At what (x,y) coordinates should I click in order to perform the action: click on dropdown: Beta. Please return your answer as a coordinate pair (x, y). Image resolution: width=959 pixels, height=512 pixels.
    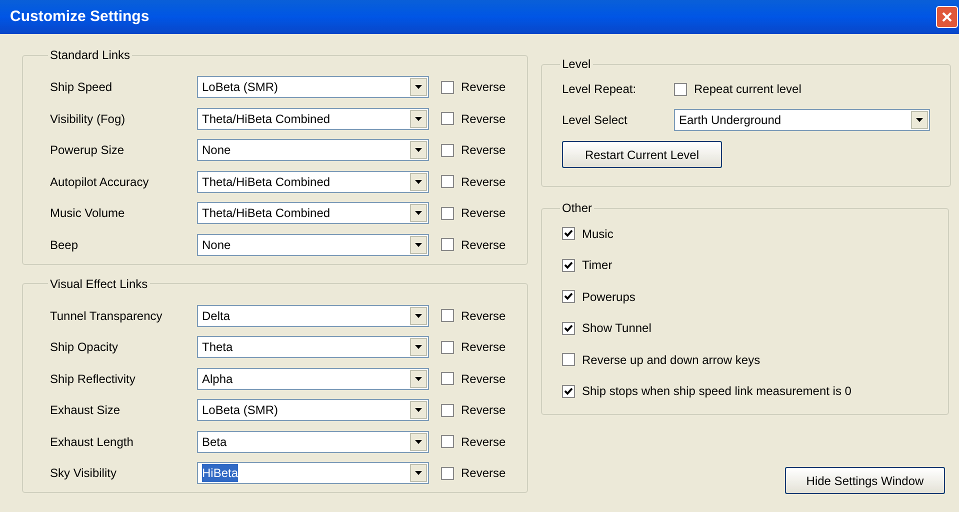
    Looking at the image, I should click on (313, 441).